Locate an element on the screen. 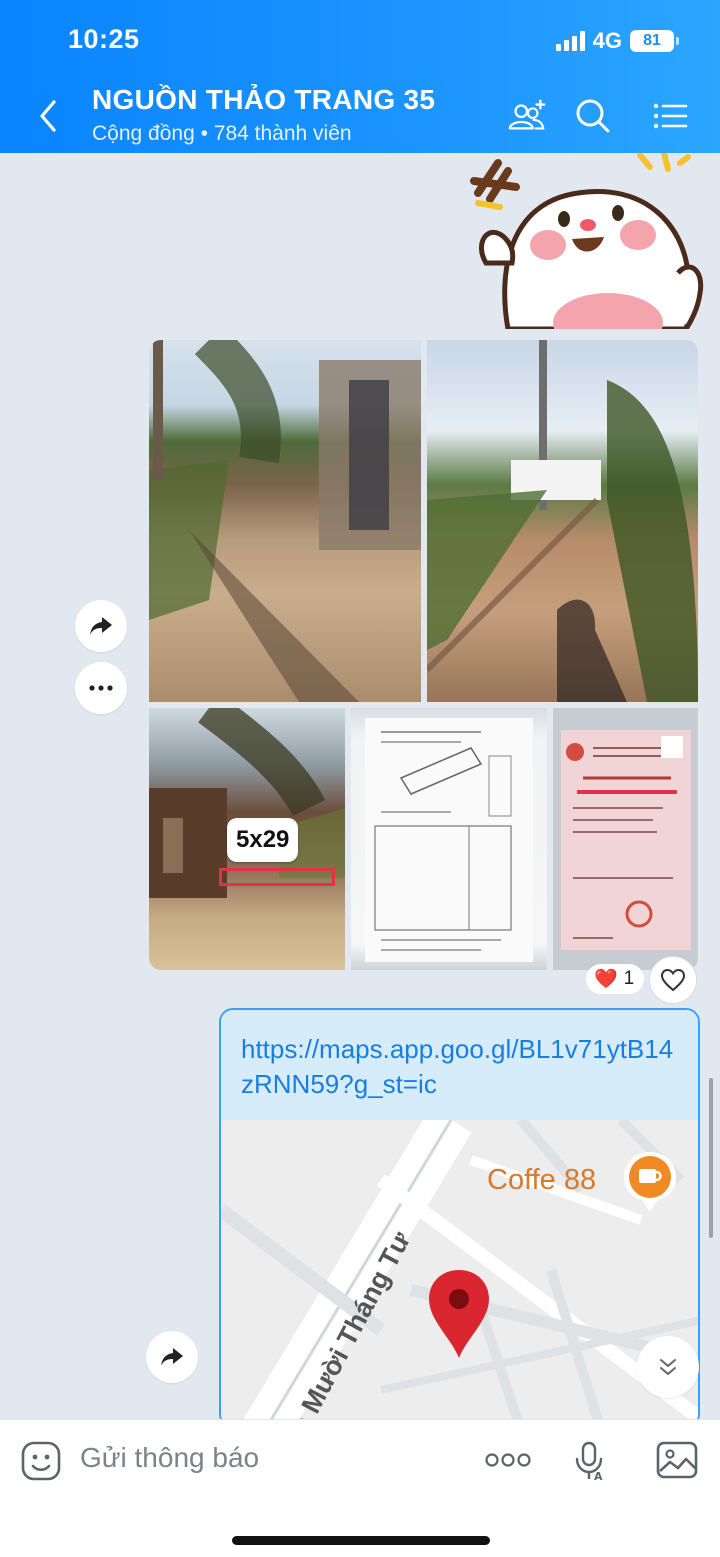  photo-land-document is located at coordinates (449, 839).